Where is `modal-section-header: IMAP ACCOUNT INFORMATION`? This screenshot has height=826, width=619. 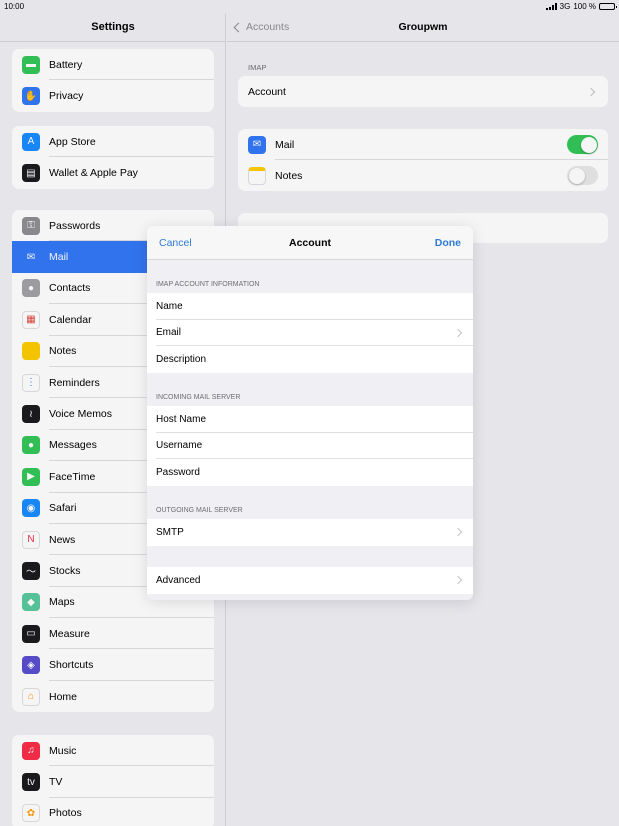
modal-section-header: IMAP ACCOUNT INFORMATION is located at coordinates (208, 284).